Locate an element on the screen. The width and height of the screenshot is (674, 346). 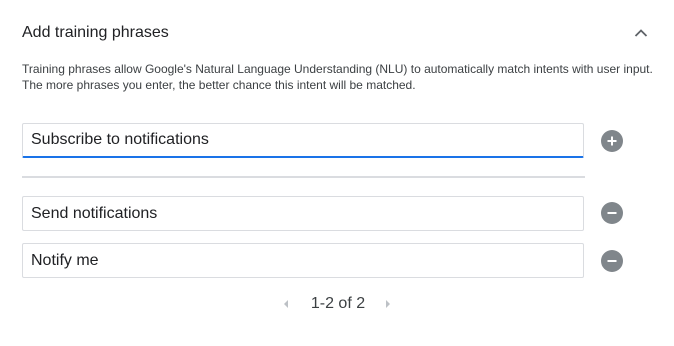
new-phrase-input is located at coordinates (303, 140).